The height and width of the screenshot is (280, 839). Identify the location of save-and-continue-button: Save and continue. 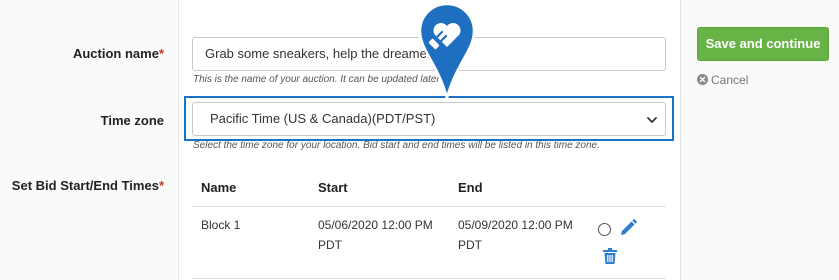
(763, 44).